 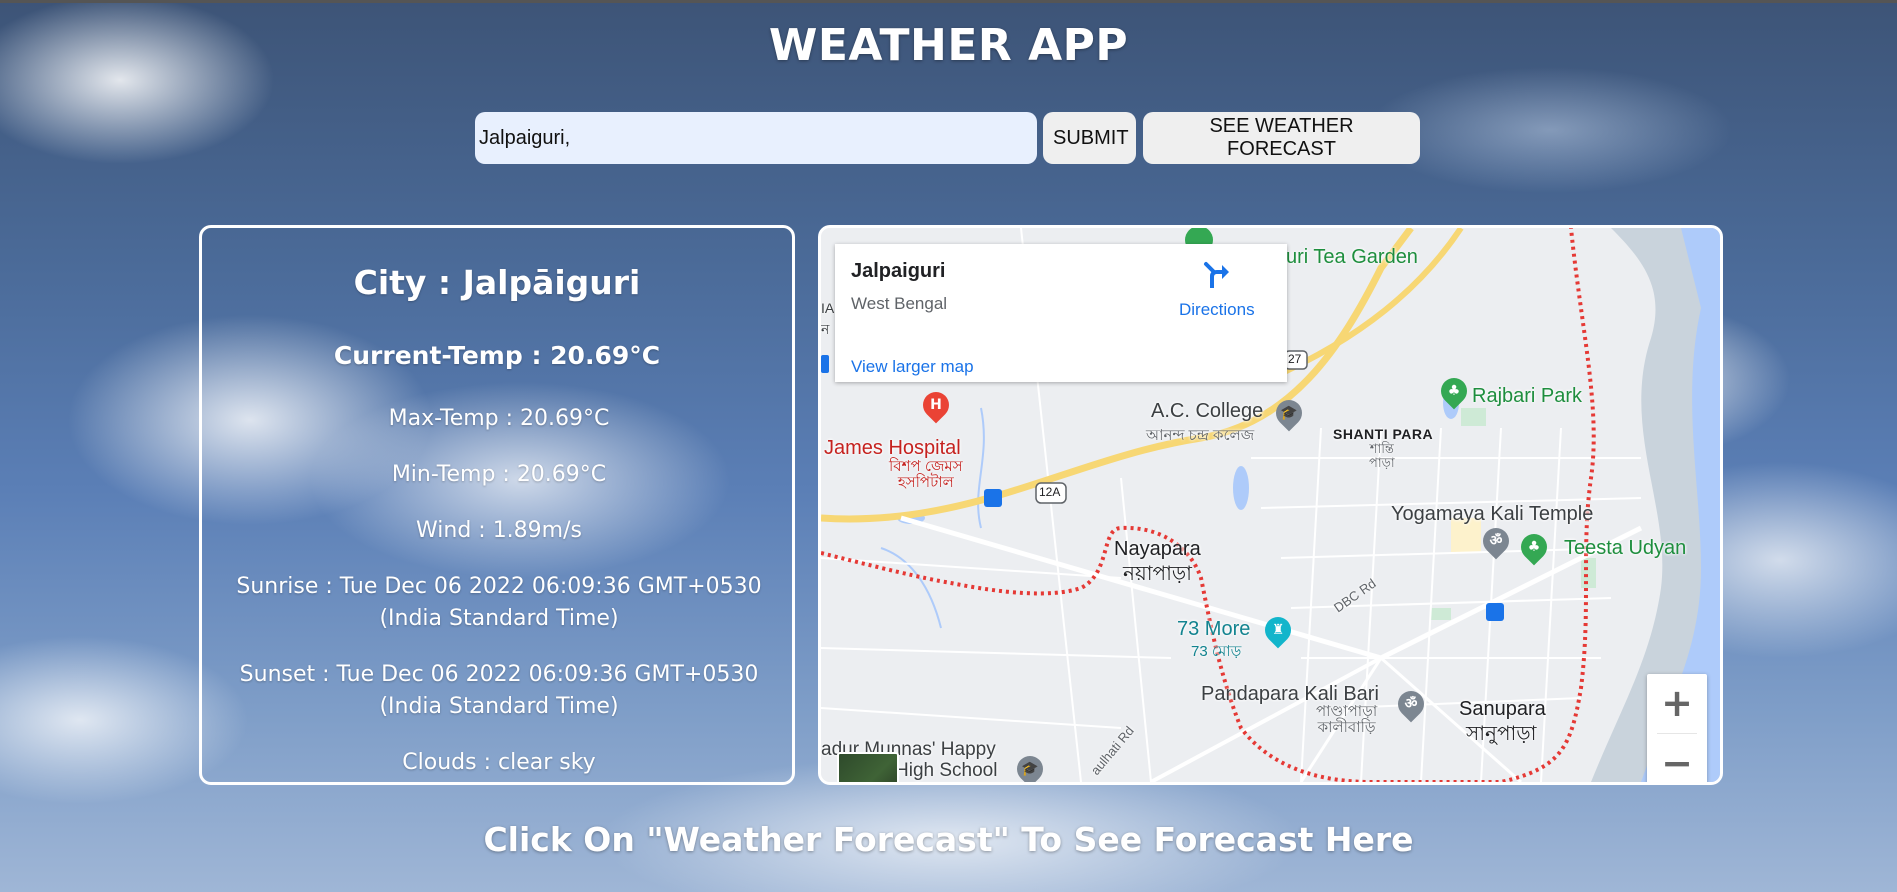 I want to click on park-icon: ♣, so click(x=1454, y=391).